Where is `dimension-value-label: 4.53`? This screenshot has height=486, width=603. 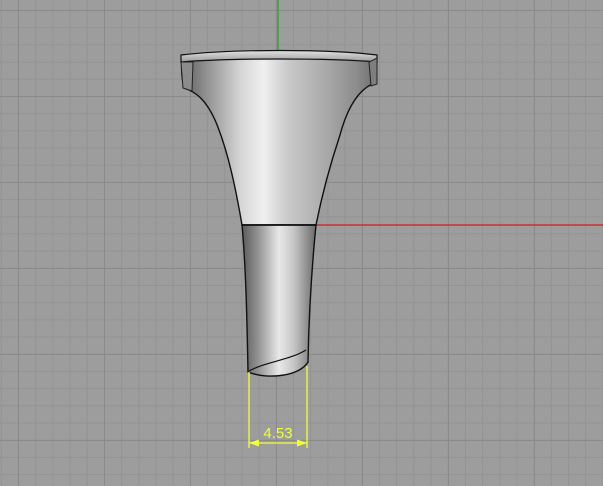 dimension-value-label: 4.53 is located at coordinates (278, 433).